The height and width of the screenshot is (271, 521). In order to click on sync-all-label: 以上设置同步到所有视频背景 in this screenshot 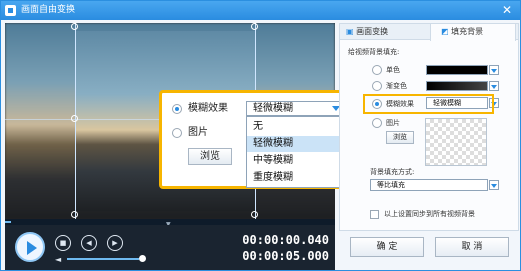, I will do `click(429, 214)`.